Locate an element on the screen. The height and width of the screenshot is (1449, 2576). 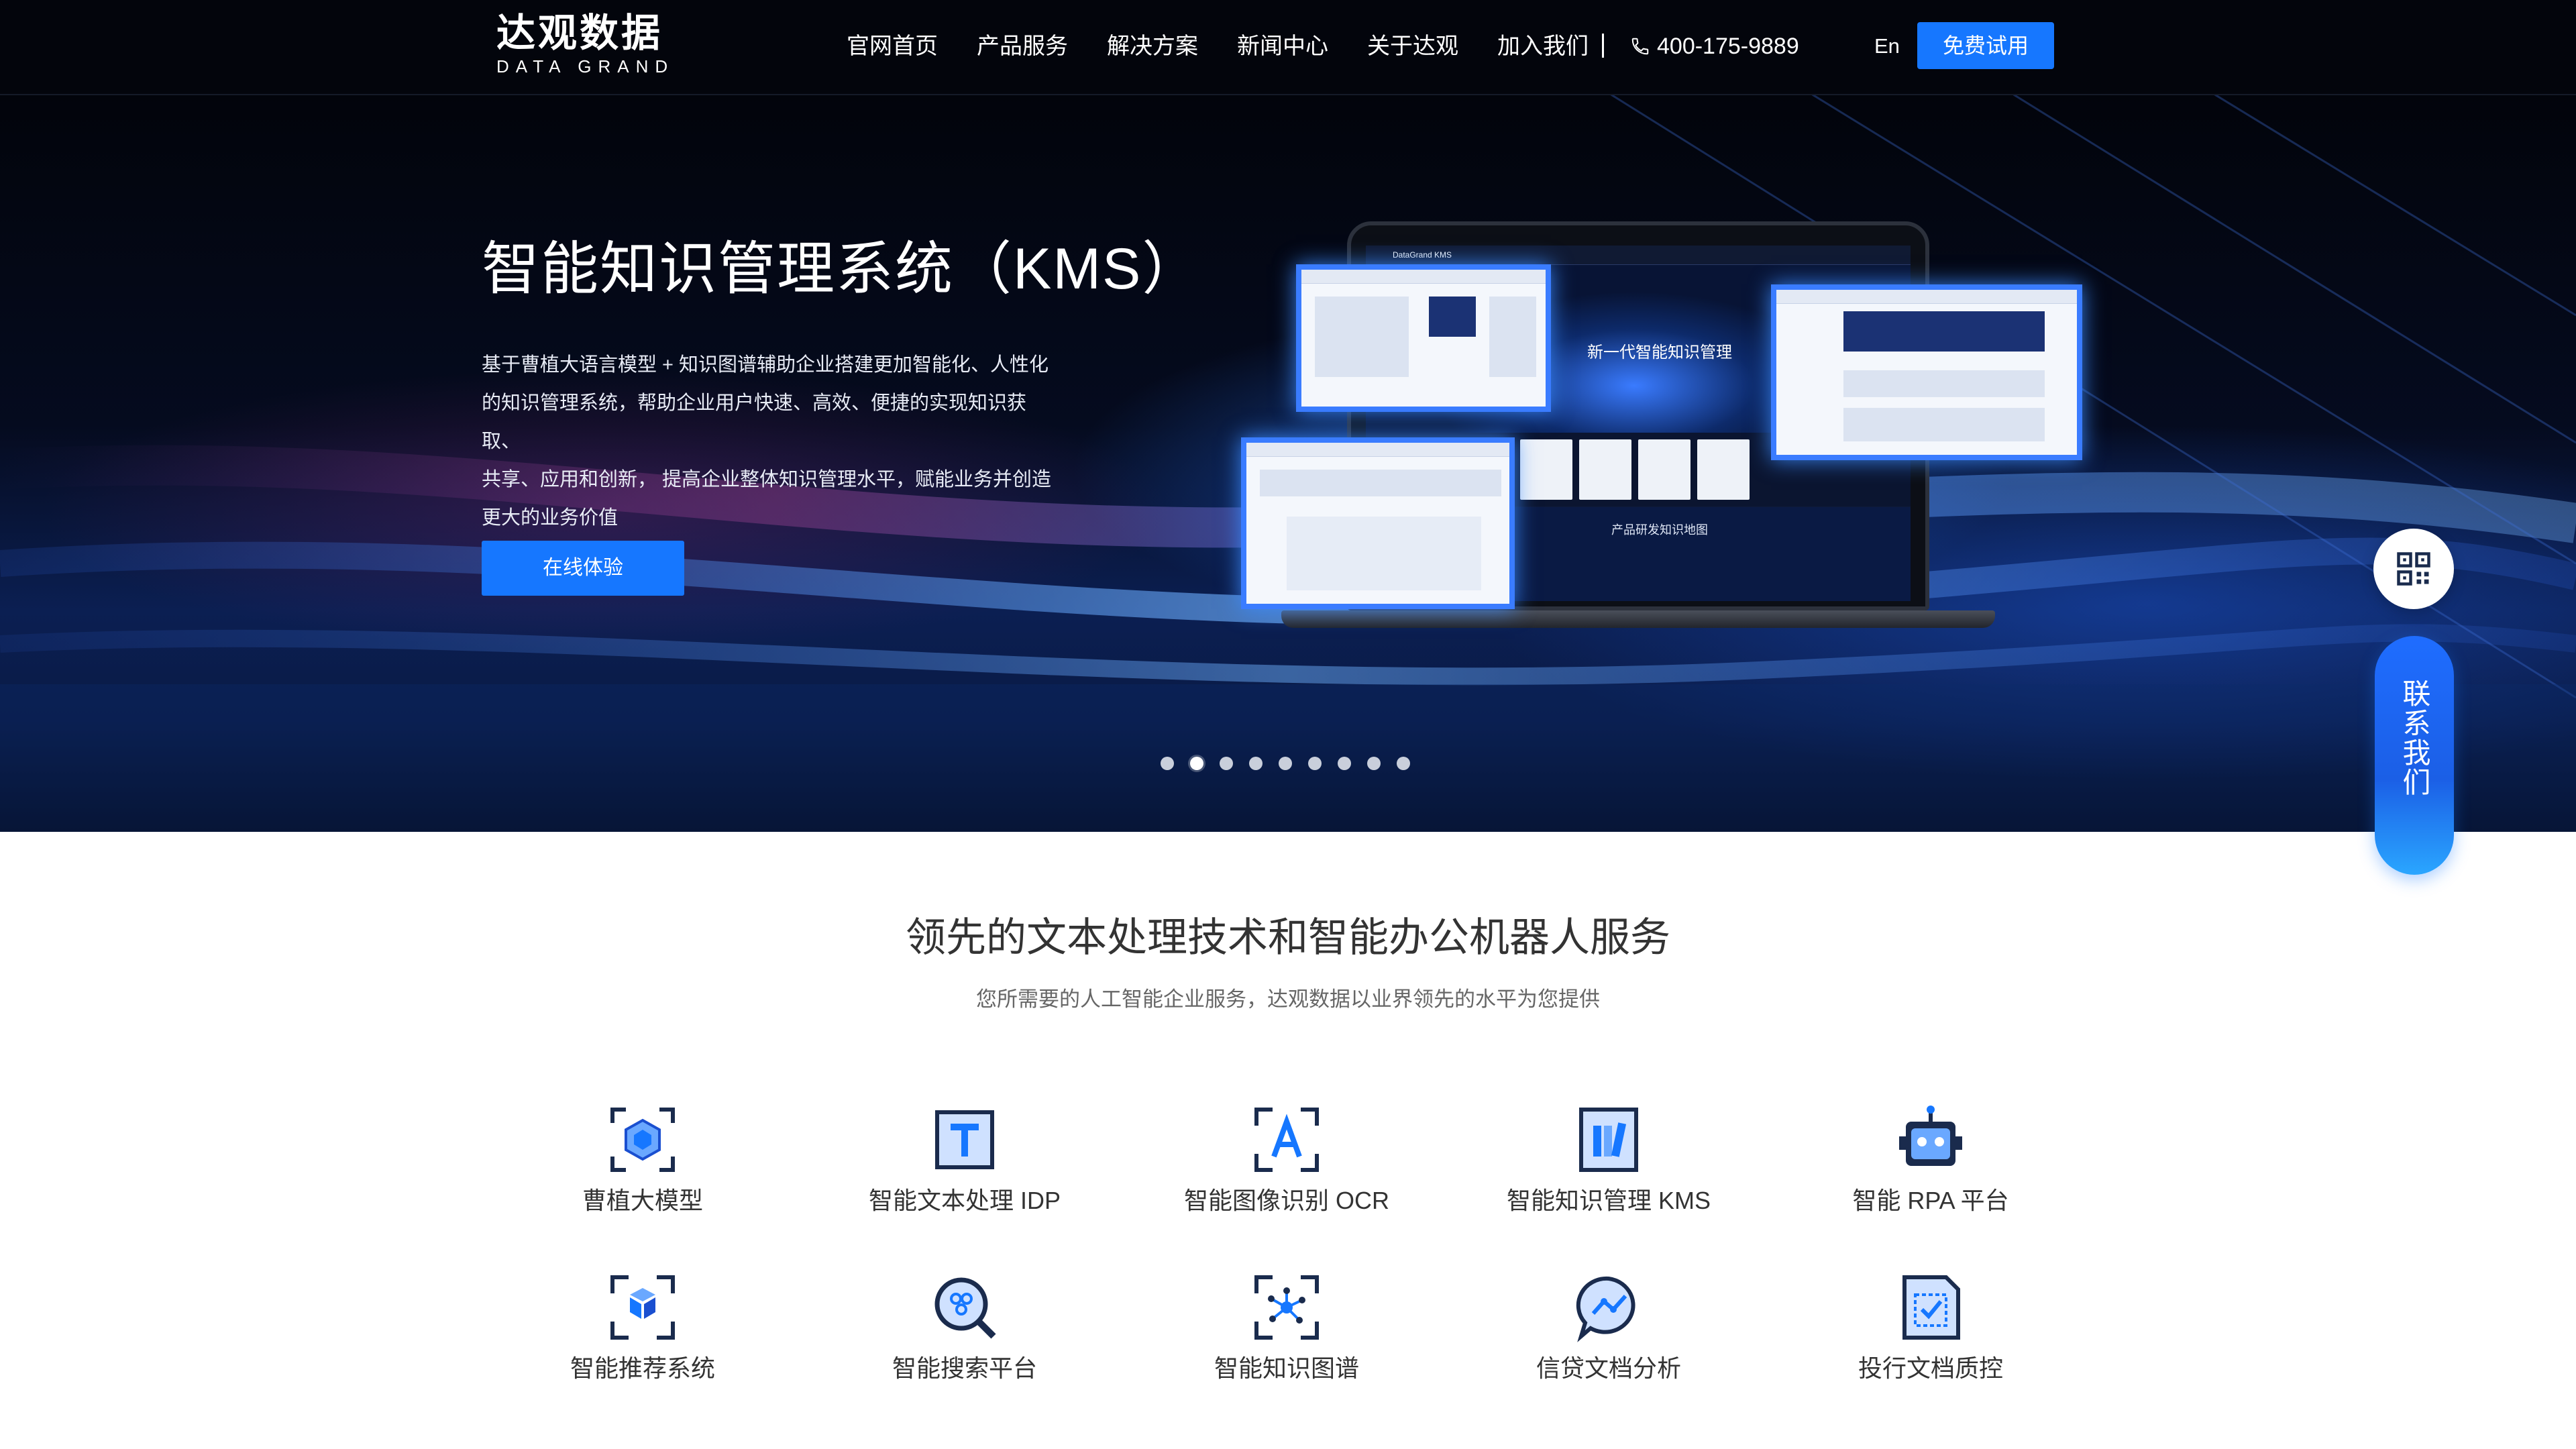
credit-analysis-icon is located at coordinates (1605, 1309).